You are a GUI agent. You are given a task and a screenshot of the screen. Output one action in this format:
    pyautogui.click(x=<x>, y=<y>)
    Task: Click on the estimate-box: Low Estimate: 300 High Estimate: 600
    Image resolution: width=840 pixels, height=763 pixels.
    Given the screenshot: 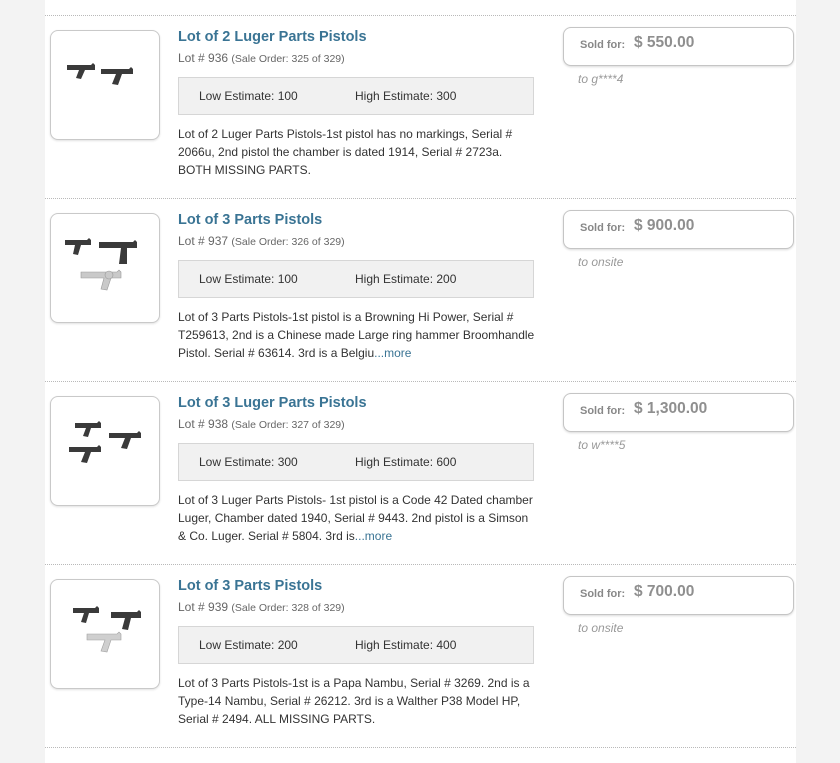 What is the action you would take?
    pyautogui.click(x=356, y=462)
    